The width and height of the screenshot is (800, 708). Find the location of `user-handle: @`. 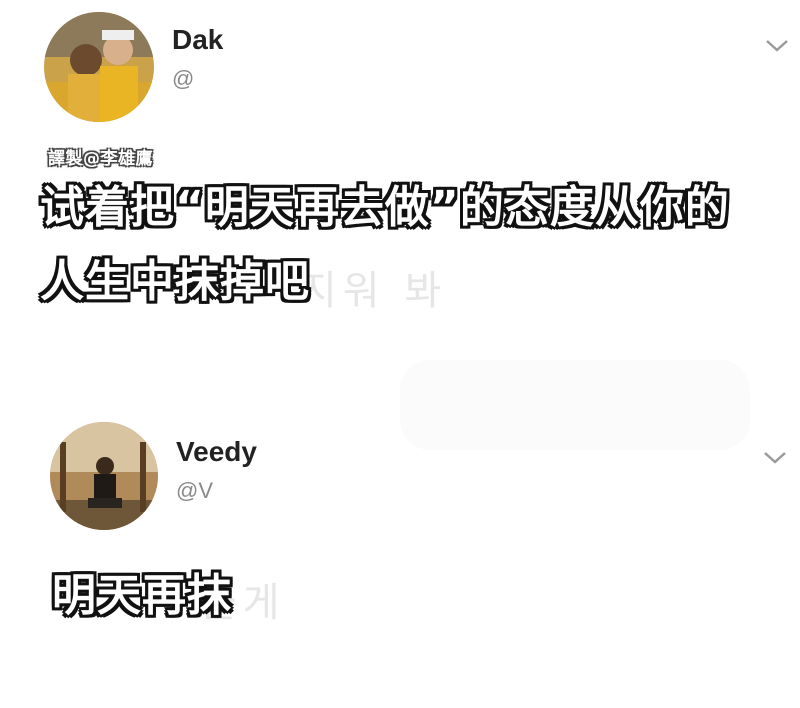

user-handle: @ is located at coordinates (183, 79).